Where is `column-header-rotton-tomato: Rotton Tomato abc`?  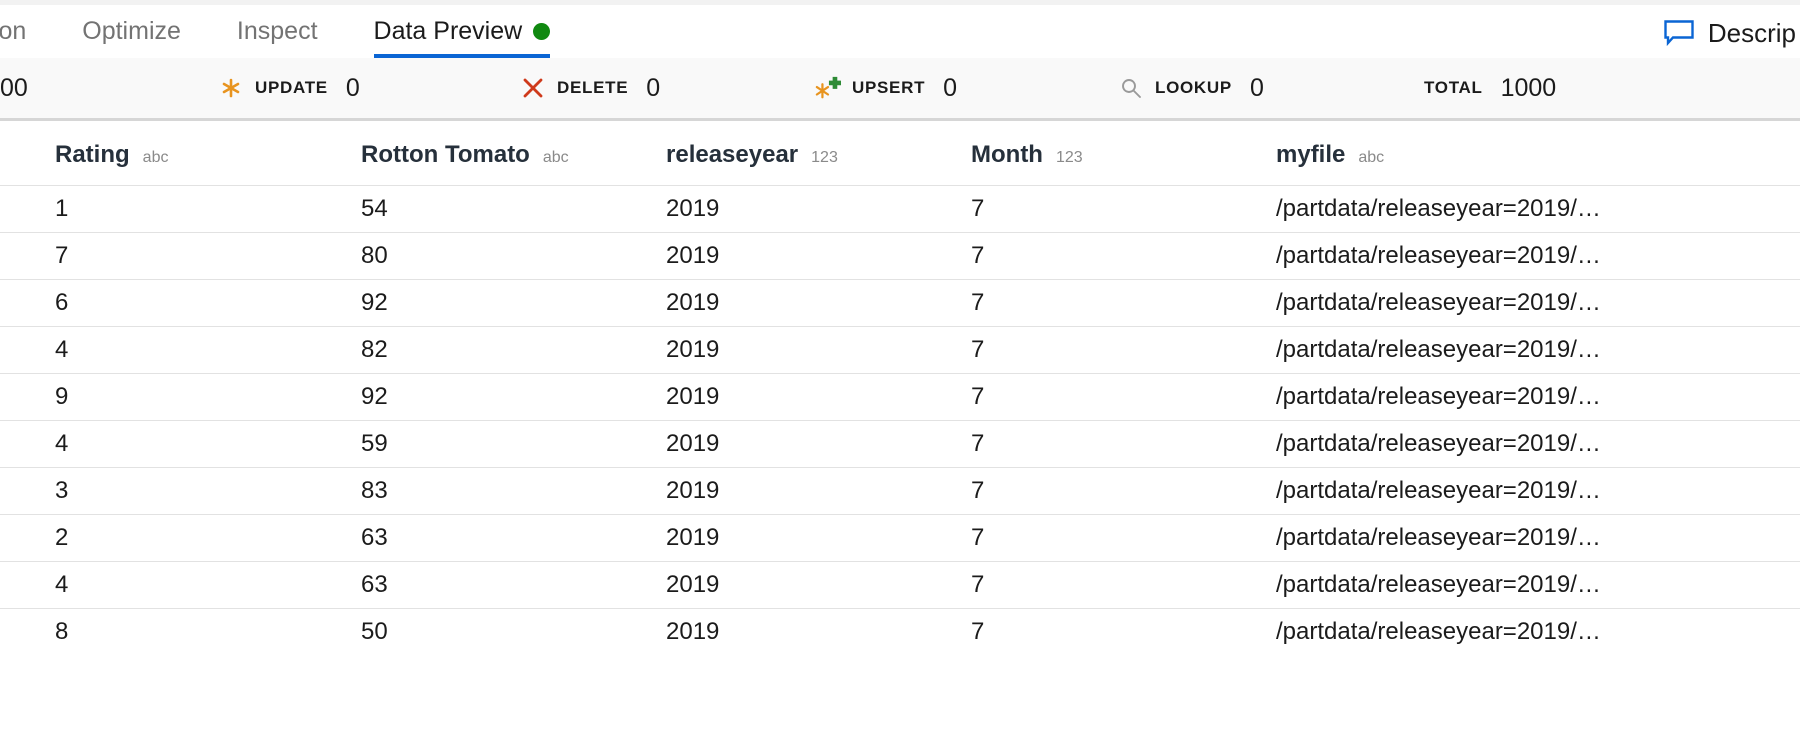 column-header-rotton-tomato: Rotton Tomato abc is located at coordinates (465, 155).